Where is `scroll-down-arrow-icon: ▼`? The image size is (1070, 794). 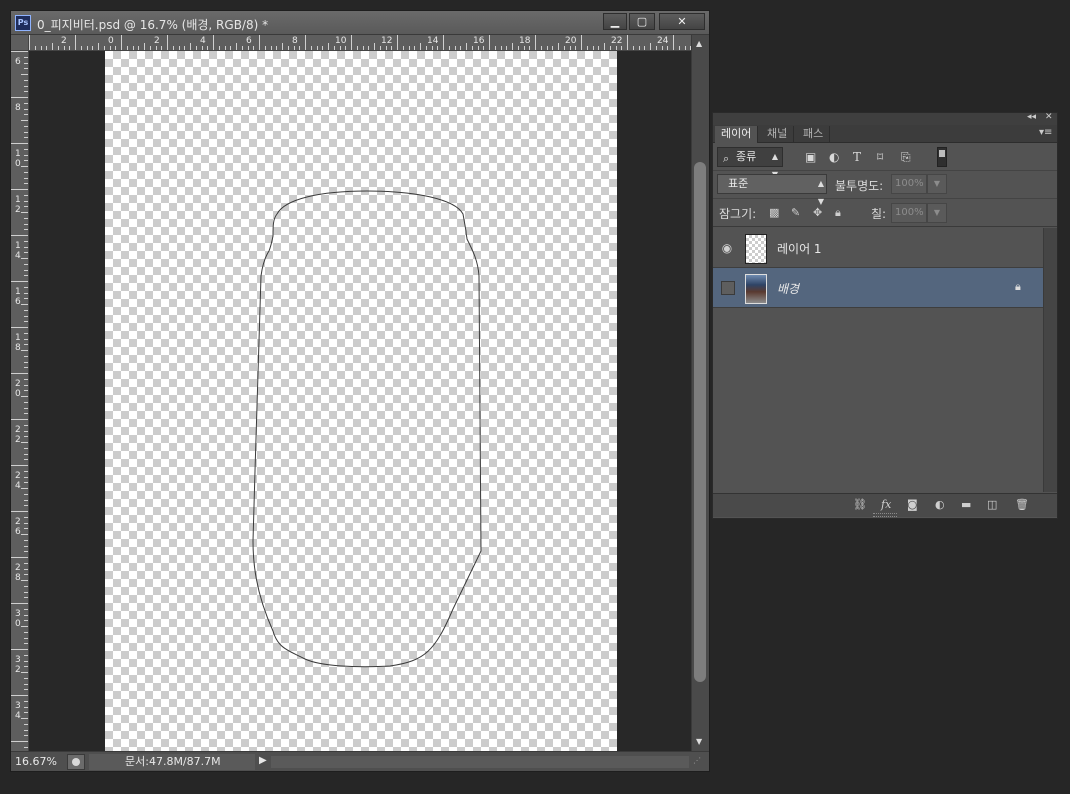
scroll-down-arrow-icon: ▼ is located at coordinates (699, 741).